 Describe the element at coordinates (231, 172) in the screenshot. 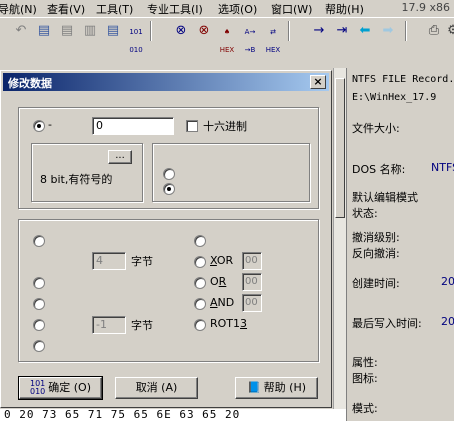

I see `sign-option-box` at that location.